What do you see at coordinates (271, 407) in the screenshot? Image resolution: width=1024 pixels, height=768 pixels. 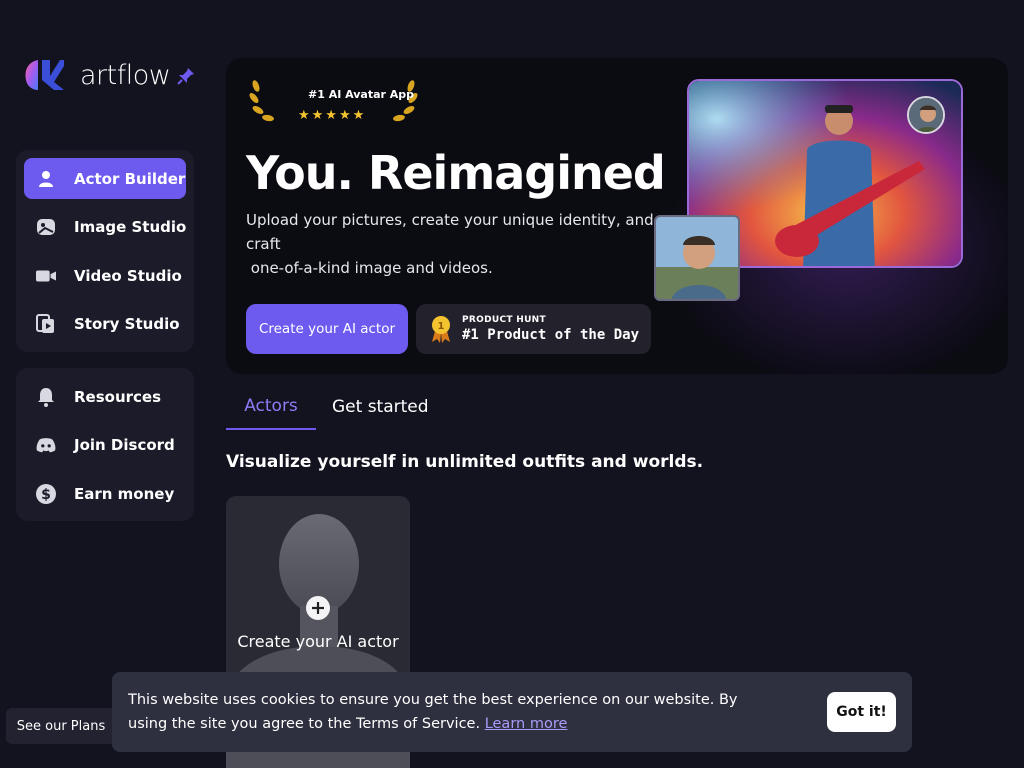 I see `tab-actors: Actors` at bounding box center [271, 407].